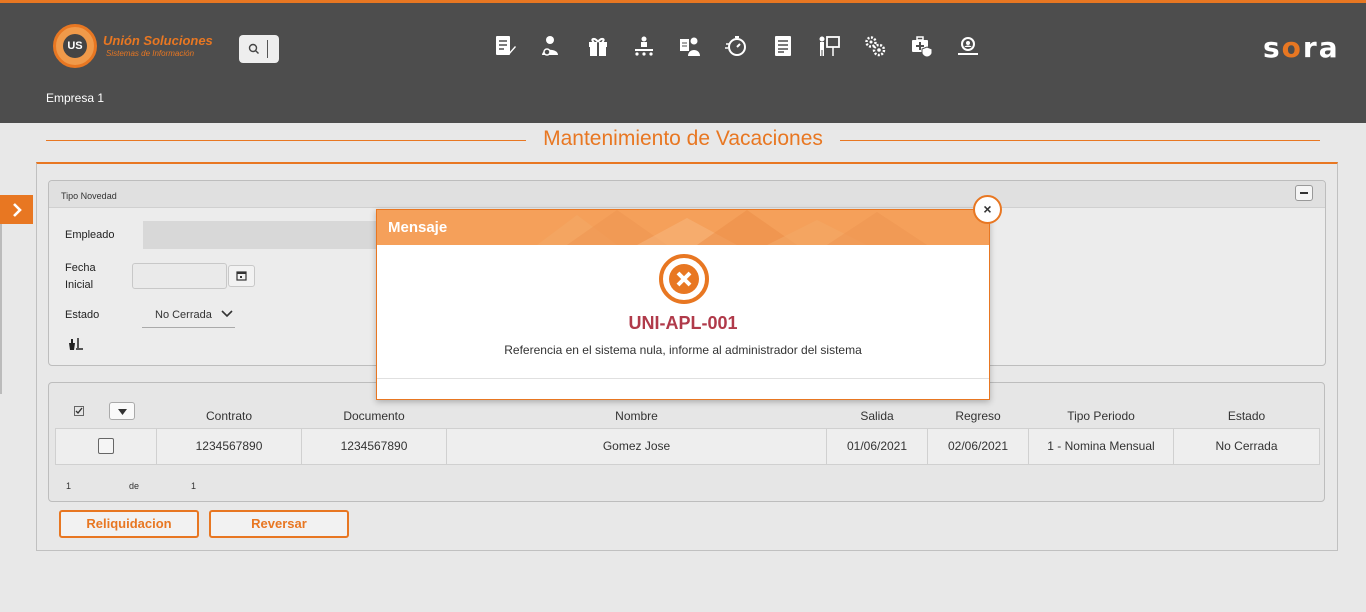 The height and width of the screenshot is (612, 1366). What do you see at coordinates (922, 46) in the screenshot?
I see `medical-kit-icon` at bounding box center [922, 46].